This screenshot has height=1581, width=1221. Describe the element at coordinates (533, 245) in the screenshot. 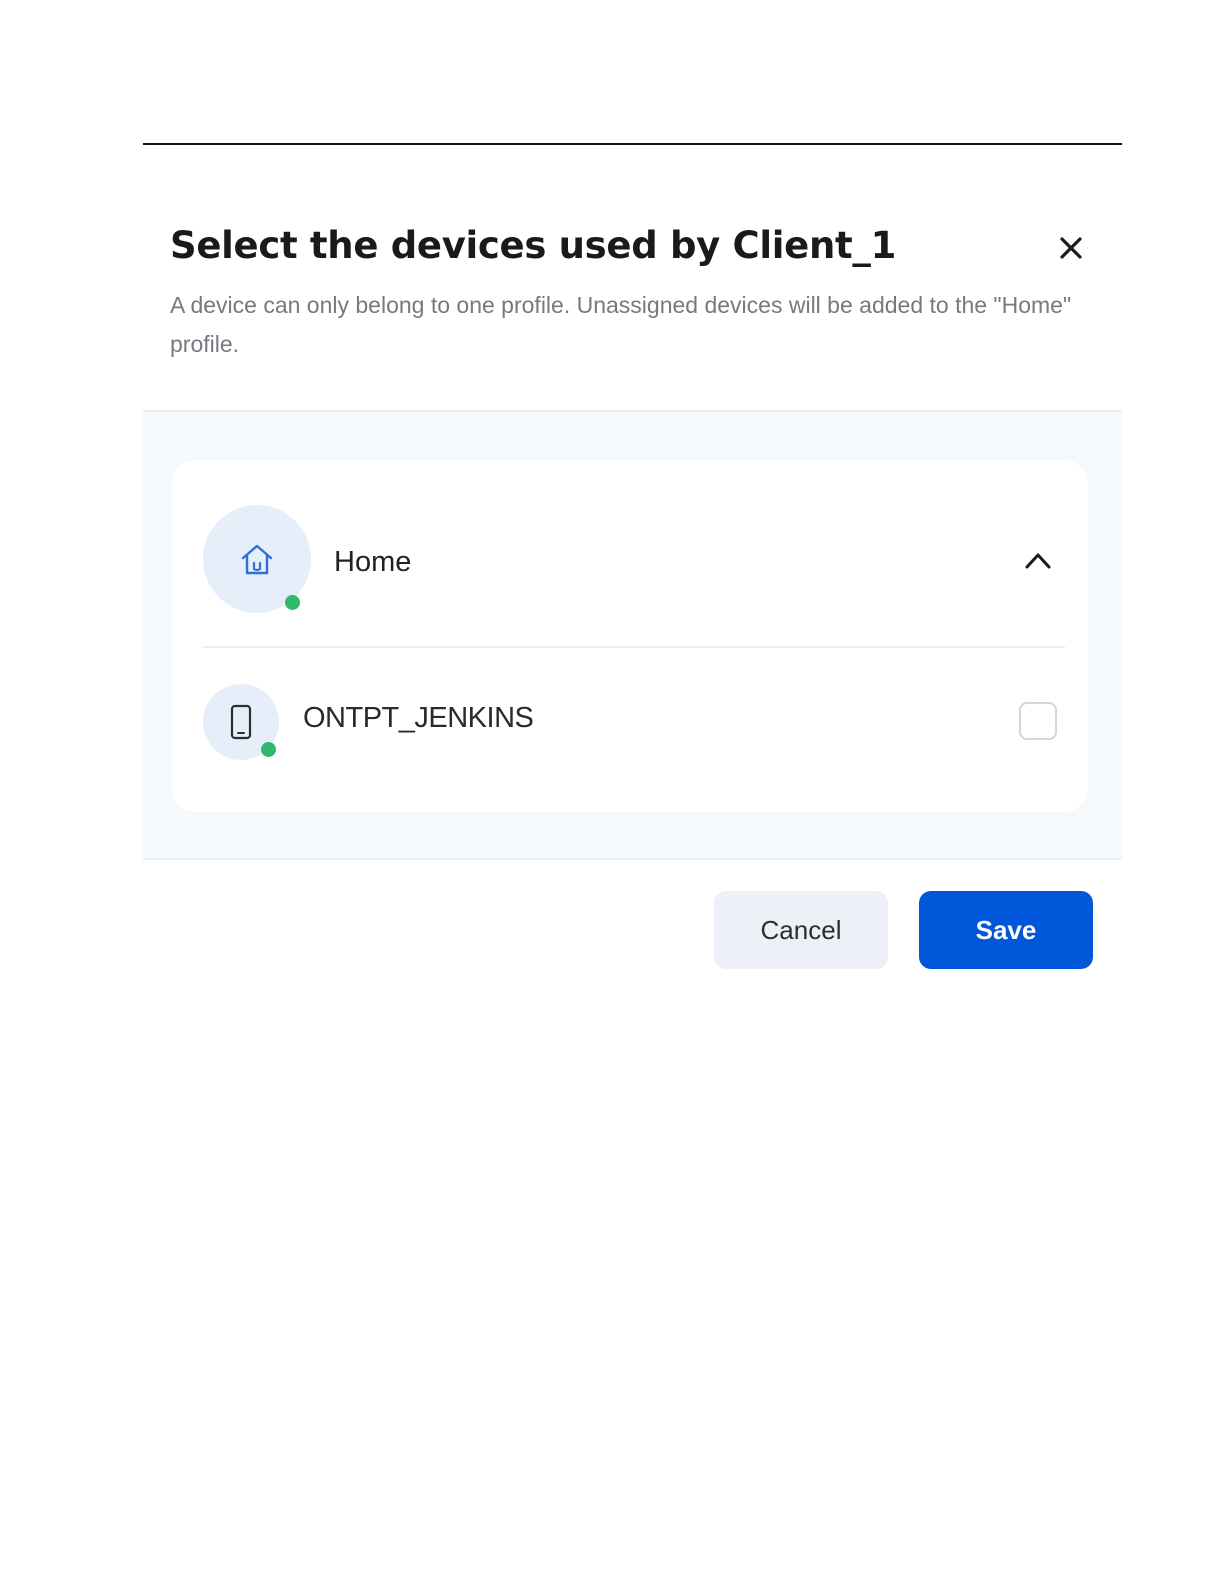

I see `dialog-title: Select the devices used by Client_1` at that location.